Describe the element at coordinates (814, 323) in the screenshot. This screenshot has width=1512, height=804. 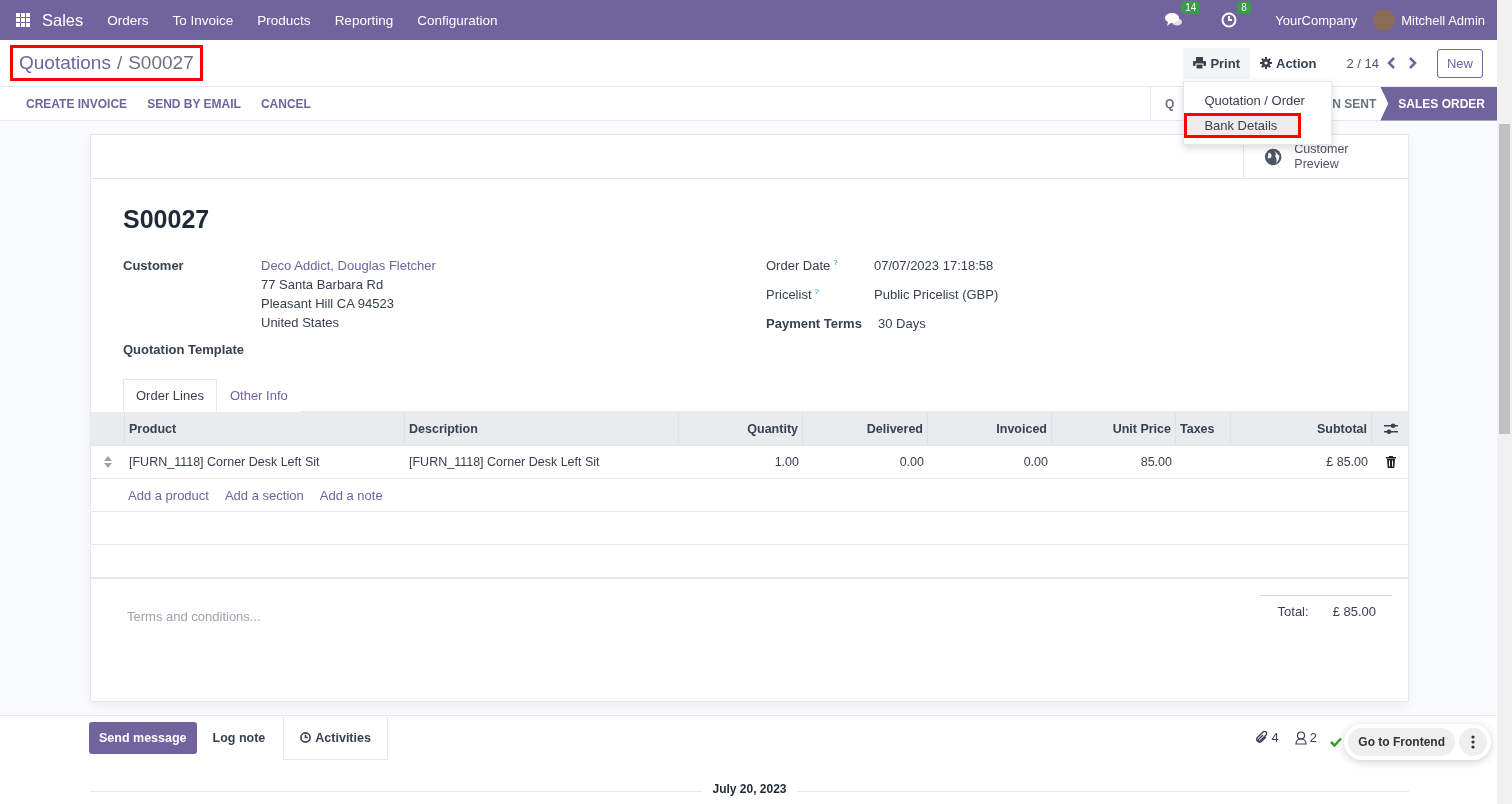
I see `field-label: Payment Terms` at that location.